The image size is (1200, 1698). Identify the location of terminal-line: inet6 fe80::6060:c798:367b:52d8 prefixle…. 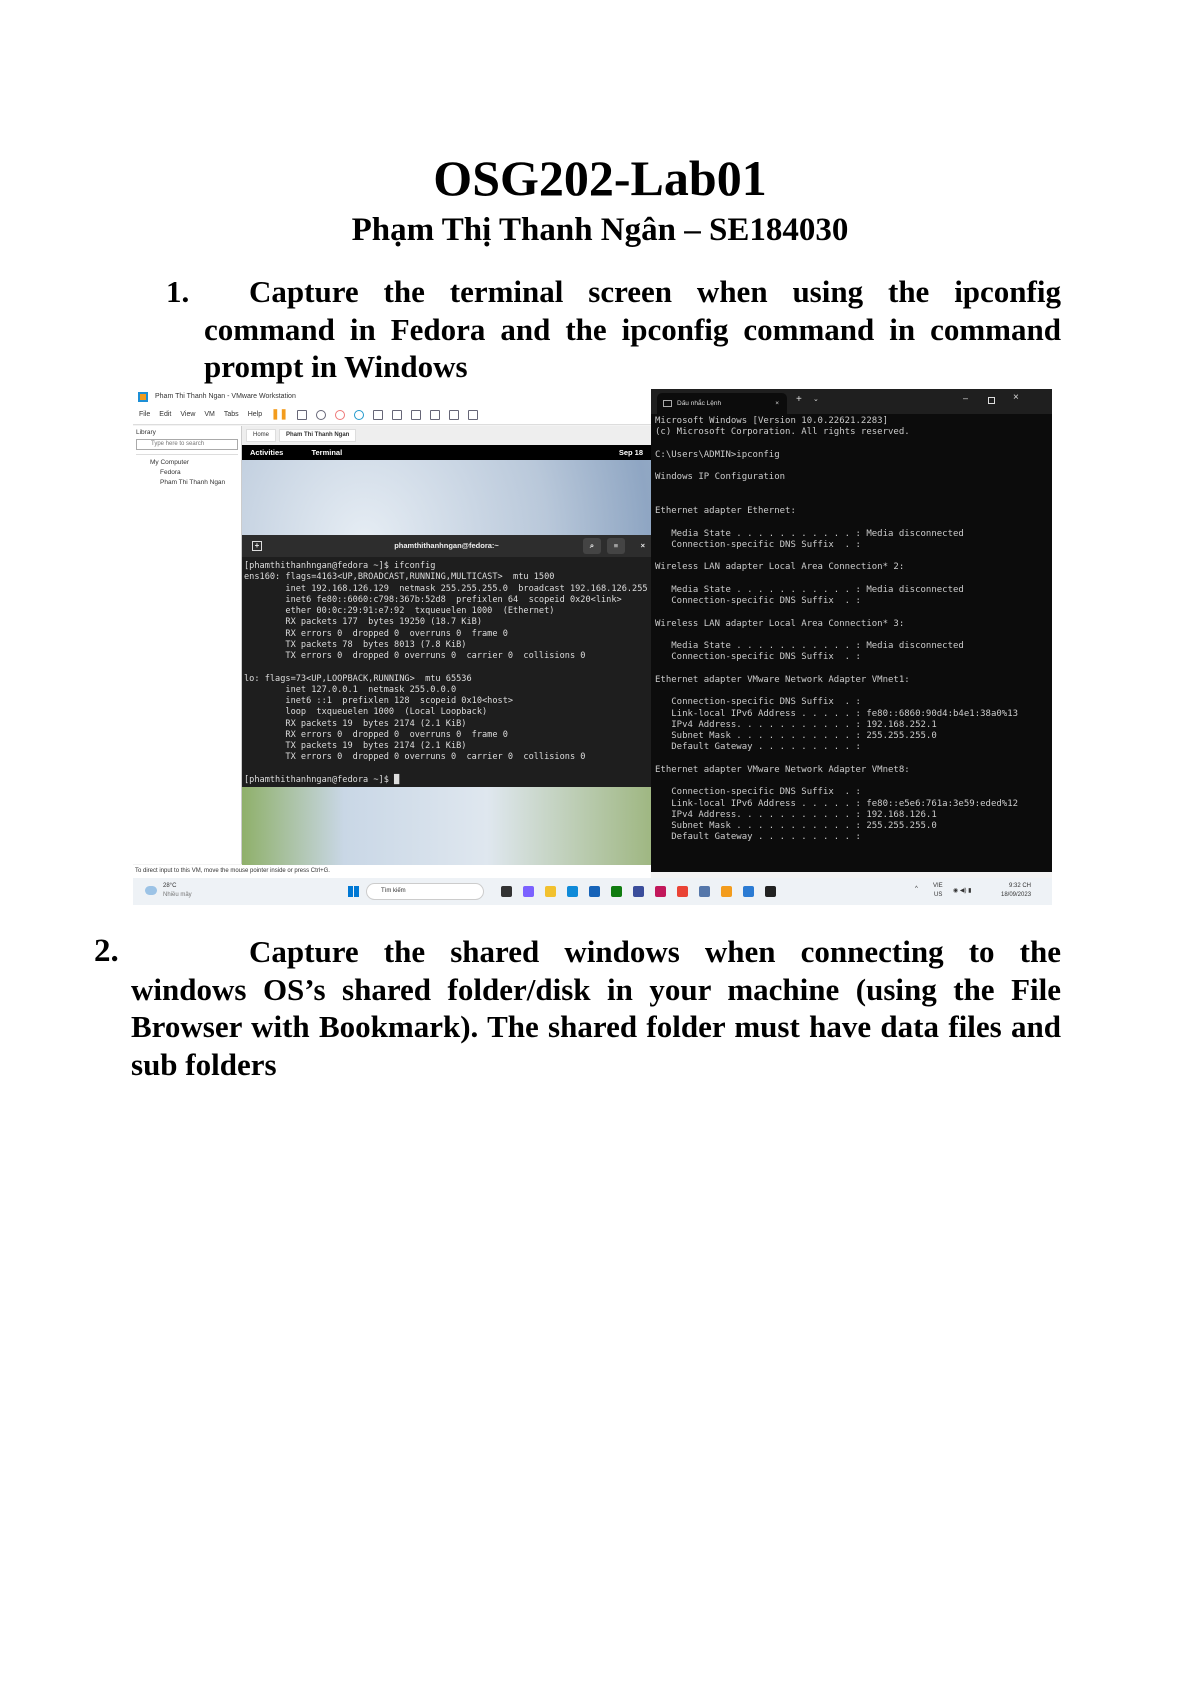
(433, 599).